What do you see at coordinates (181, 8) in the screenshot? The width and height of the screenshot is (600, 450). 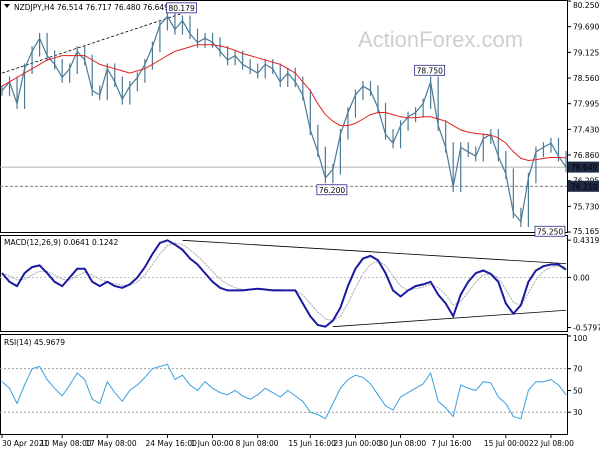 I see `annotation-label: 80.179` at bounding box center [181, 8].